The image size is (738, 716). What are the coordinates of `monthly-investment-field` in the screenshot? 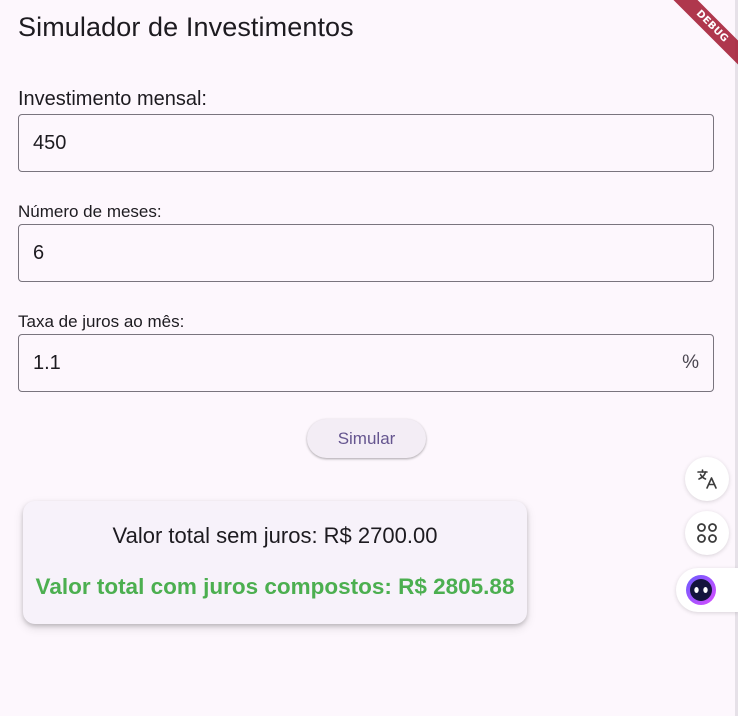 It's located at (366, 143).